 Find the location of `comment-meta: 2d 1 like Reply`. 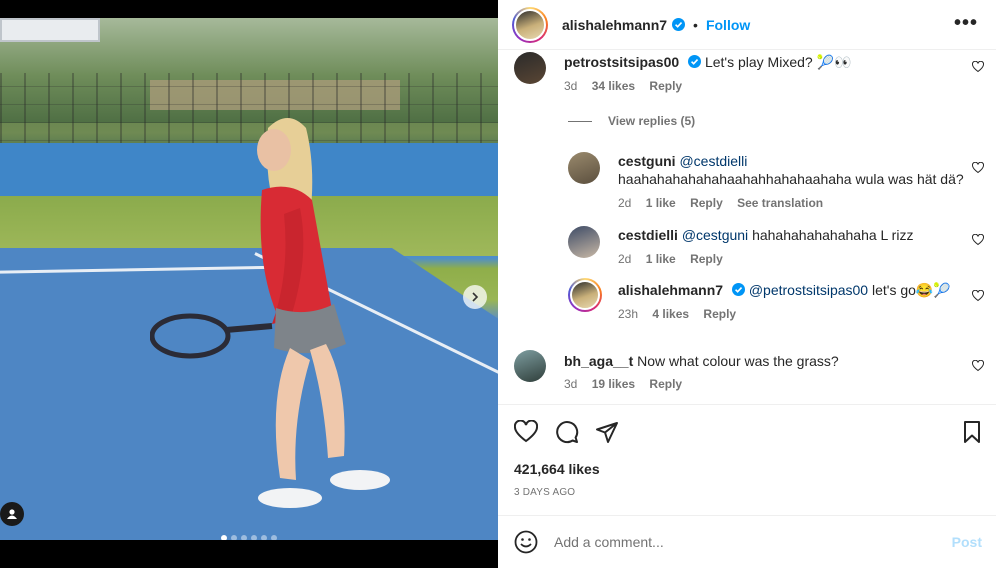

comment-meta: 2d 1 like Reply is located at coordinates (676, 259).